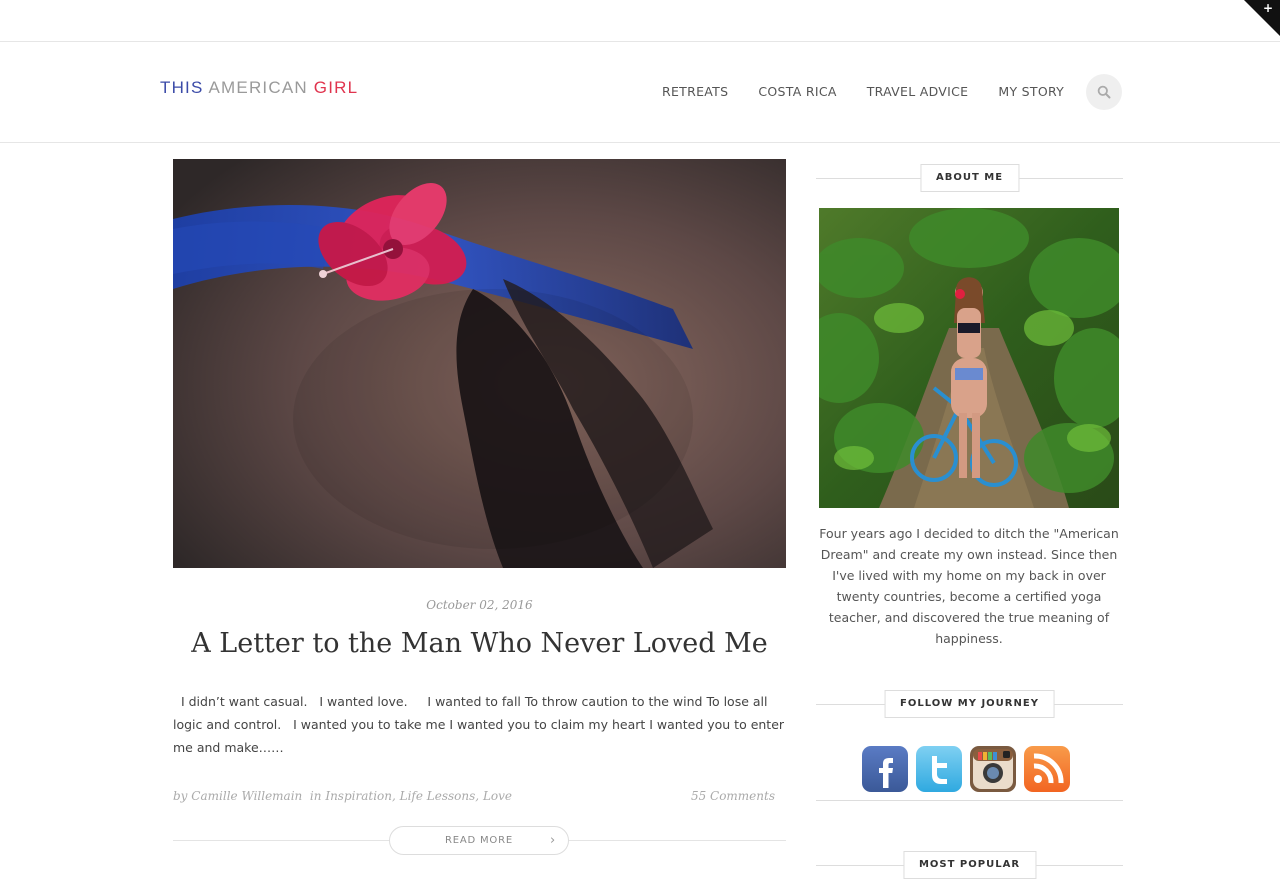 This screenshot has height=880, width=1280. I want to click on about-widget-heading: ABOUT ME, so click(969, 178).